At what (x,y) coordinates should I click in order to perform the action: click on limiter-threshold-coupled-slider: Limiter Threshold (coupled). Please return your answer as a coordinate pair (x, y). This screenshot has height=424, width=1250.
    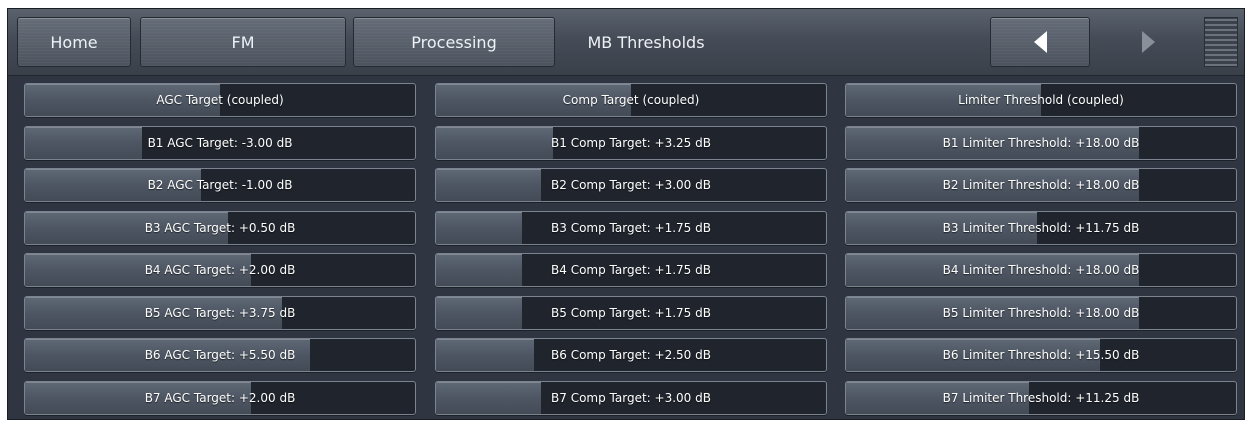
    Looking at the image, I should click on (1041, 100).